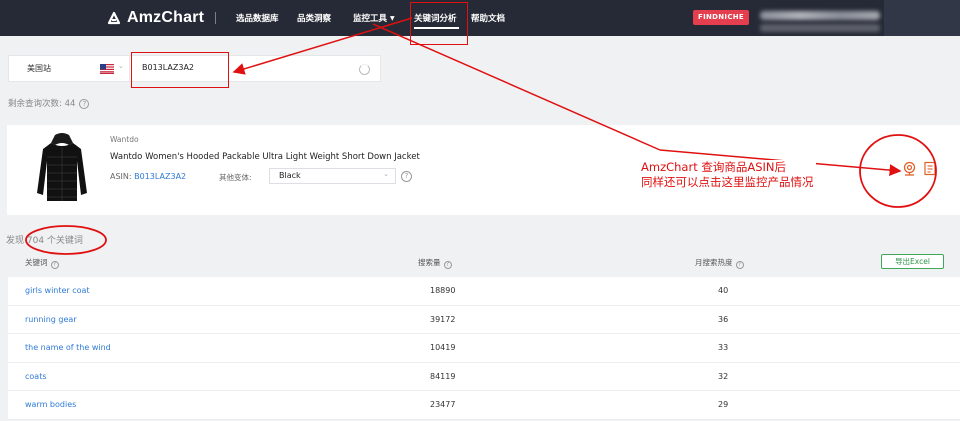  I want to click on findniche-button: FINDNICHE, so click(721, 17).